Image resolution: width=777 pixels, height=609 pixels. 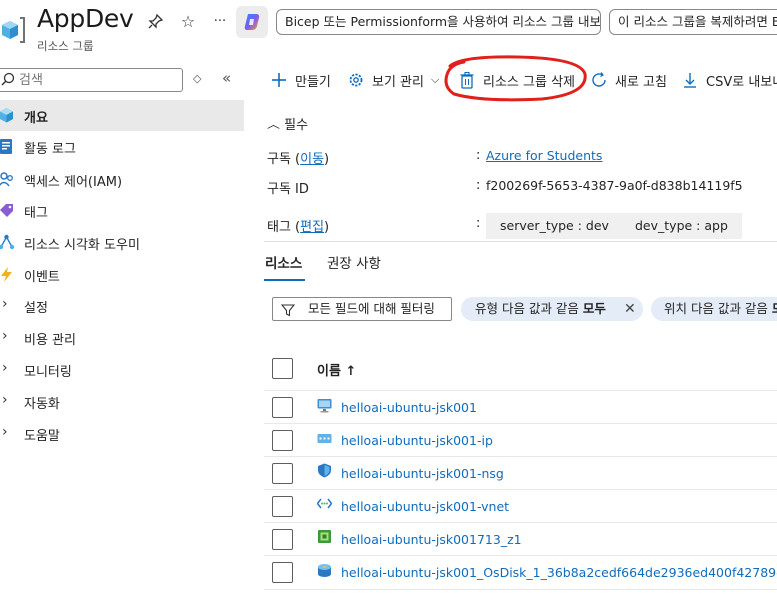 What do you see at coordinates (7, 179) in the screenshot?
I see `people-icon` at bounding box center [7, 179].